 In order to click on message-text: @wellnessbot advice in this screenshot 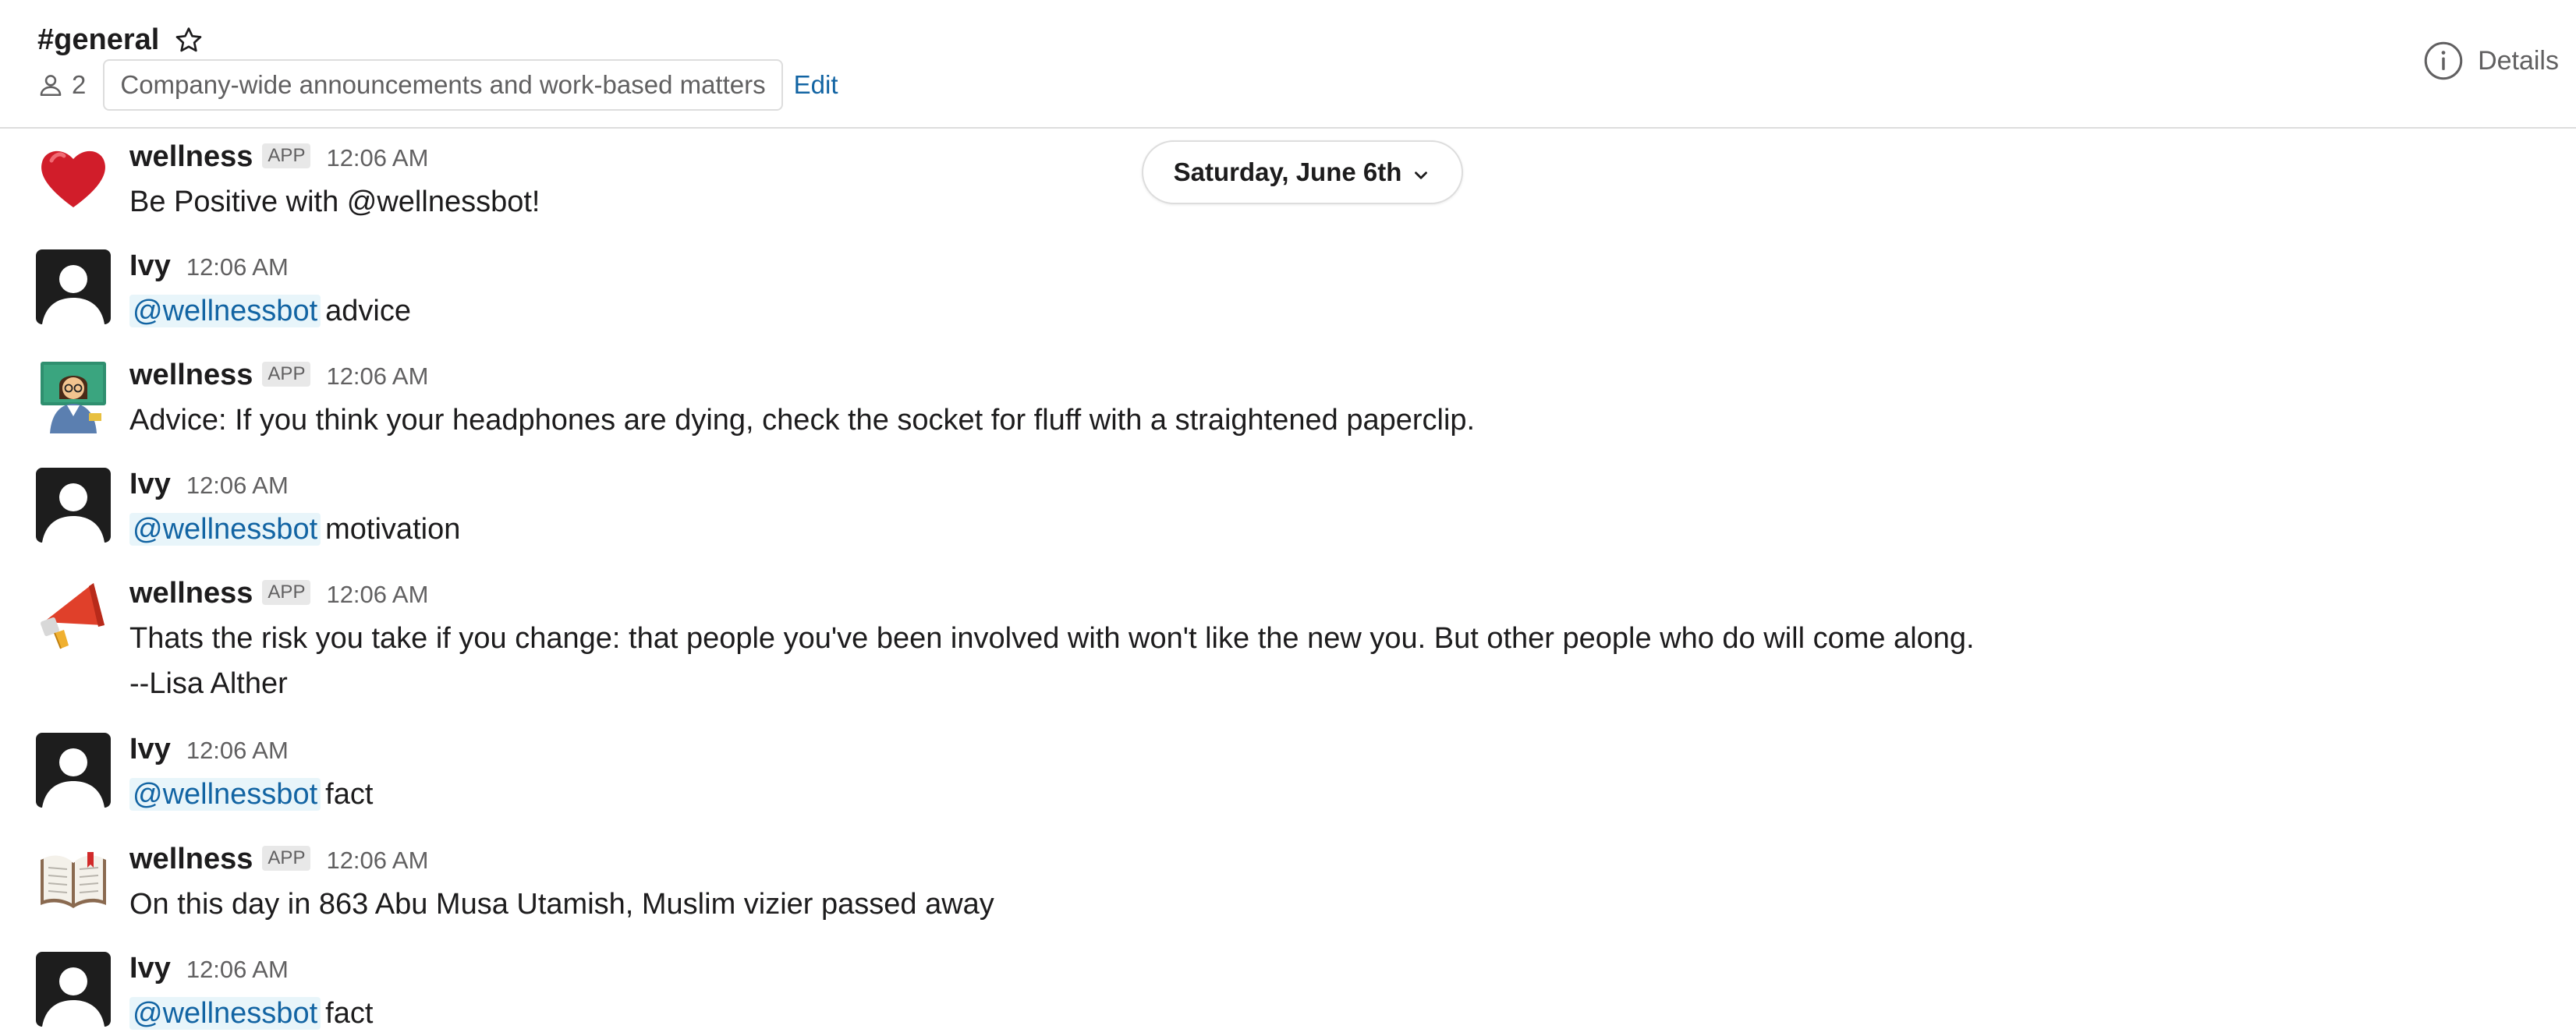, I will do `click(270, 311)`.